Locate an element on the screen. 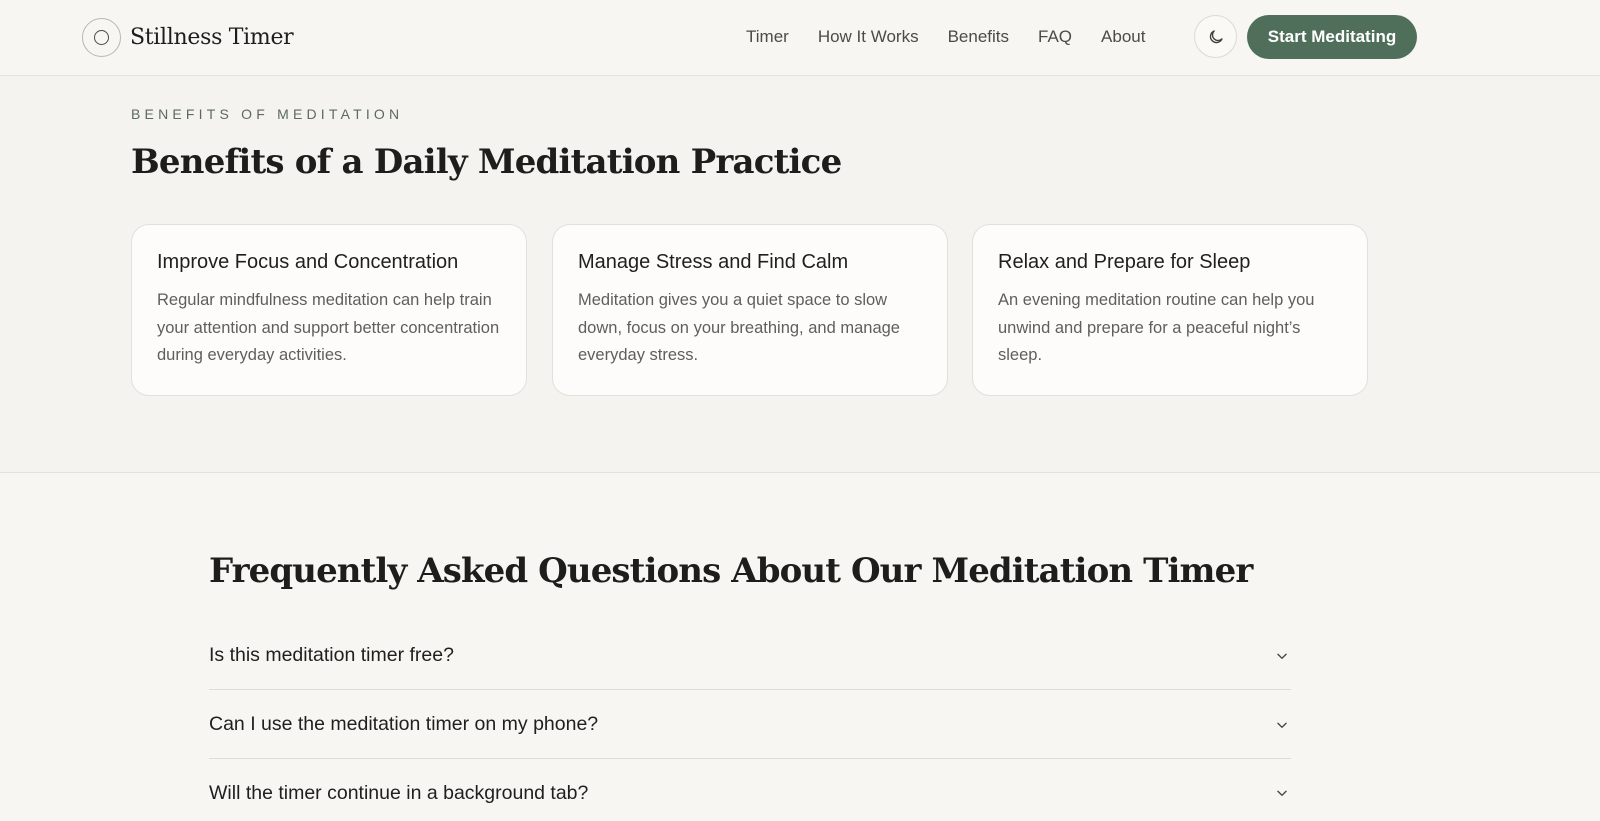 This screenshot has height=821, width=1600. logo-circle-icon is located at coordinates (101, 37).